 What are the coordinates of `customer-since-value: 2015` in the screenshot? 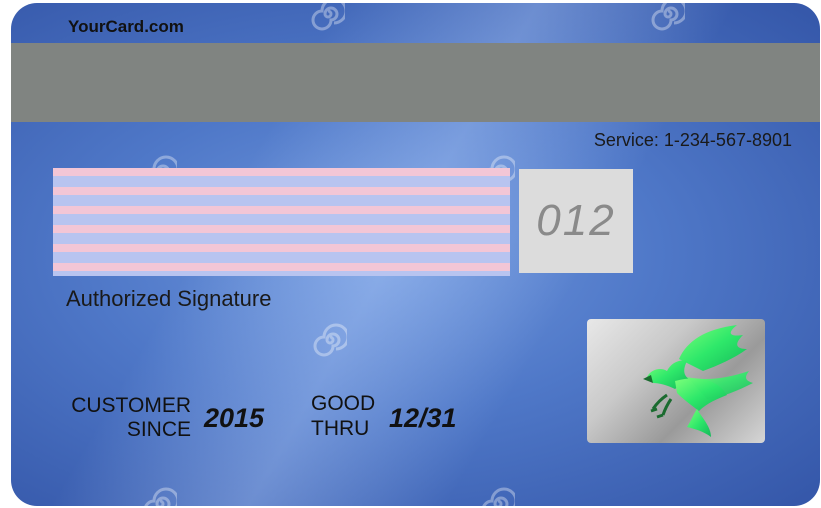 It's located at (234, 418).